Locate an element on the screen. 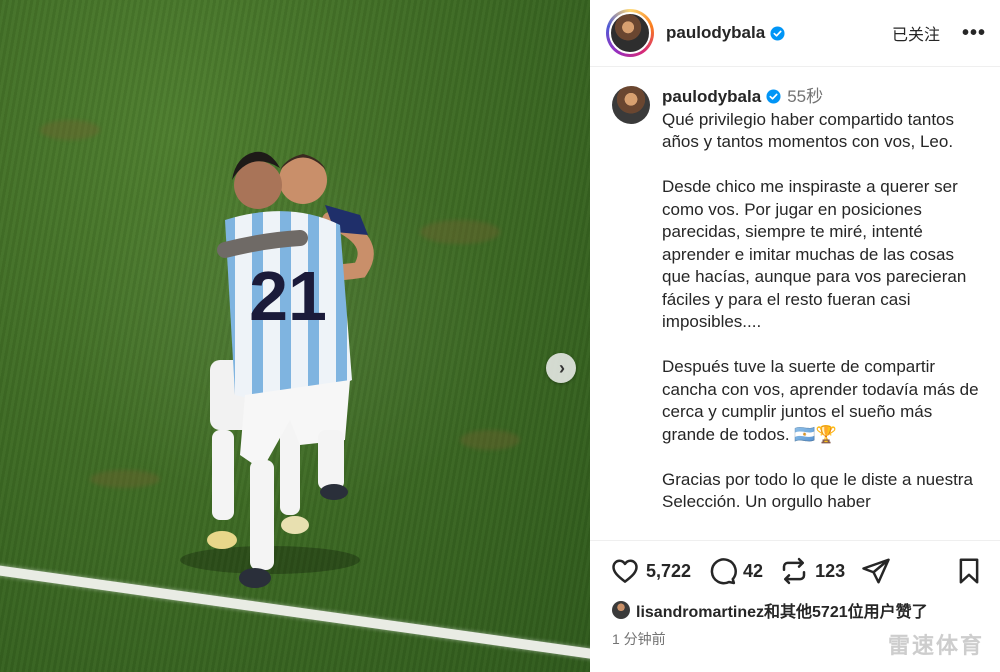 This screenshot has width=1000, height=672. like-button: 5,722 is located at coordinates (650, 571).